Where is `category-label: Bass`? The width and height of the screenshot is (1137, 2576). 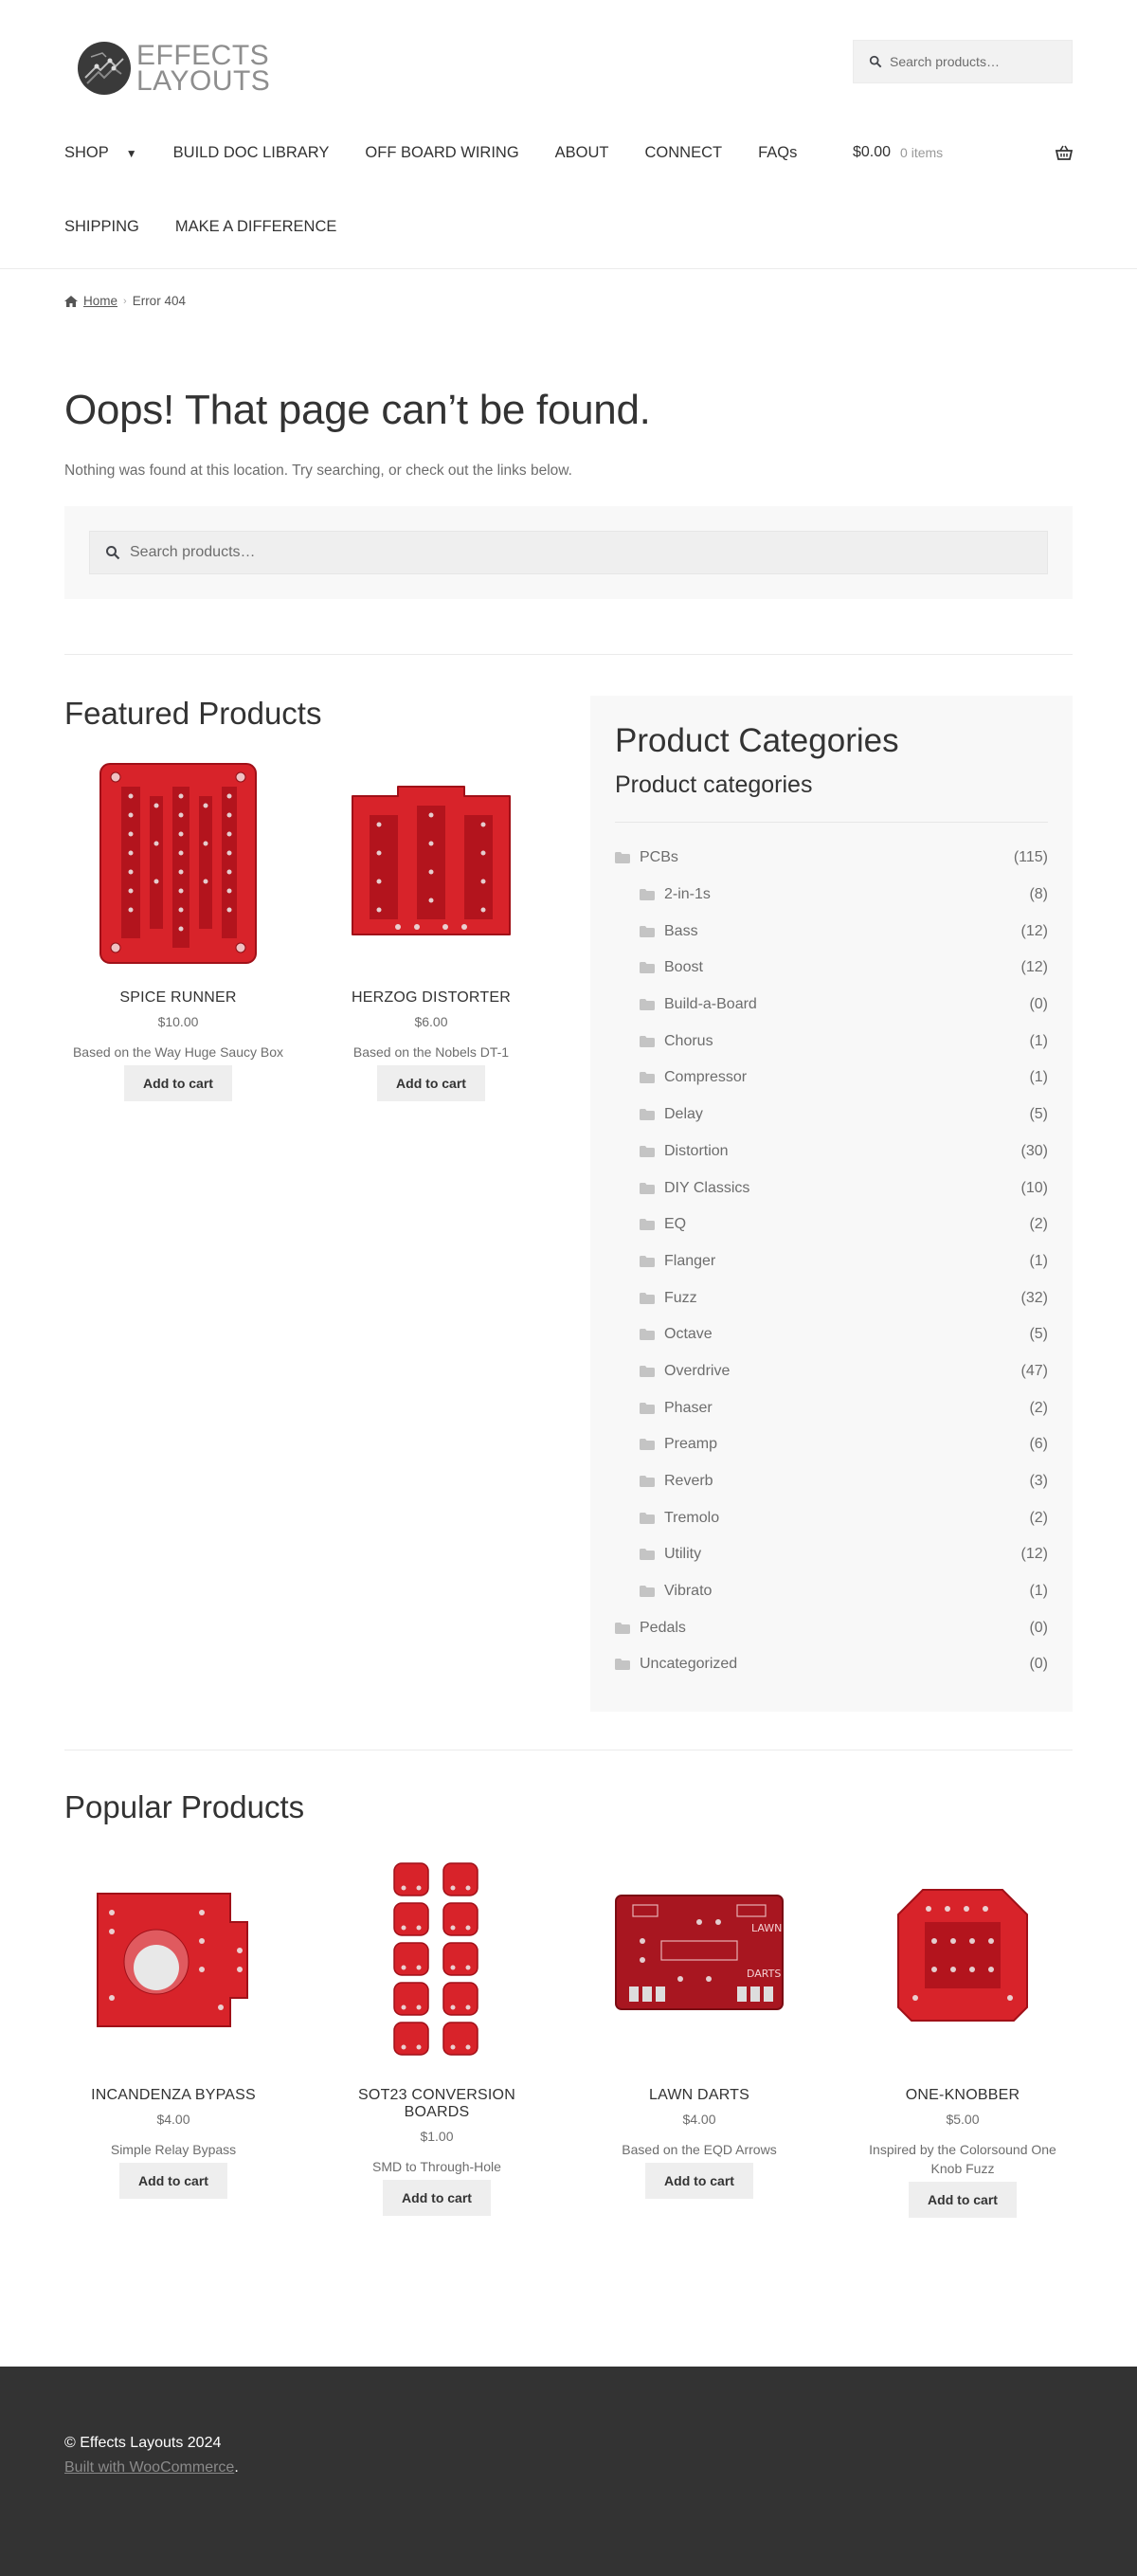 category-label: Bass is located at coordinates (681, 930).